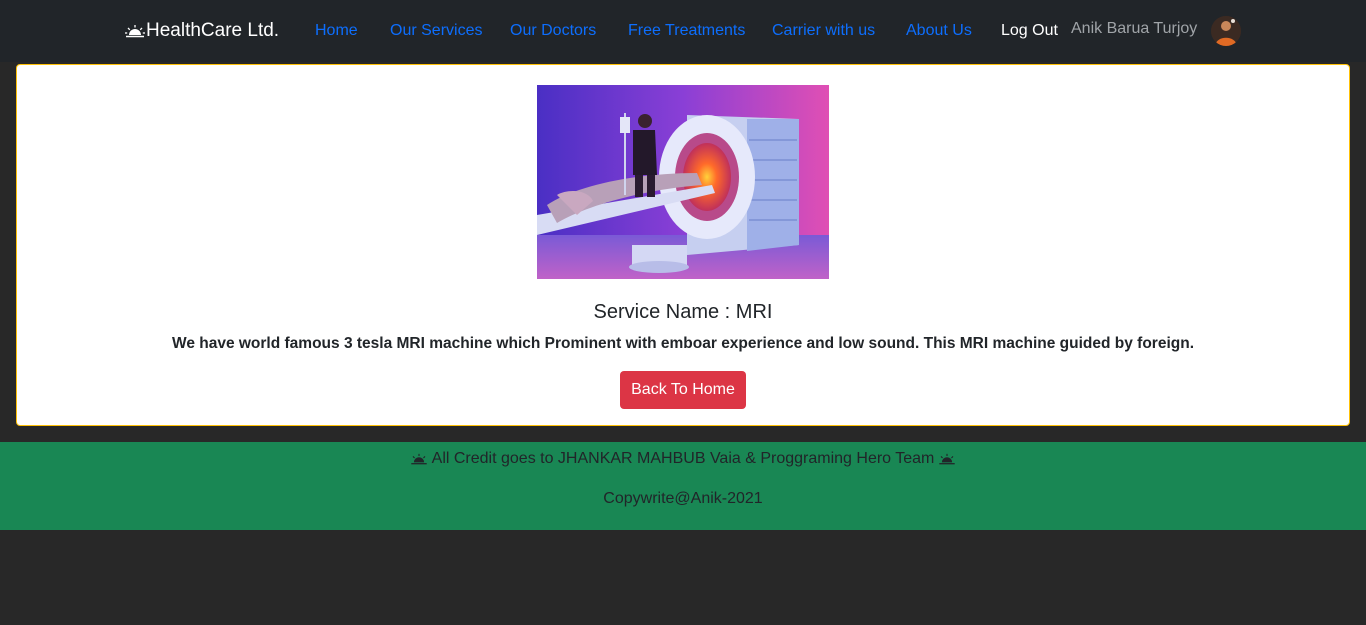  I want to click on user-name: Anik Barua Turjoy, so click(1134, 28).